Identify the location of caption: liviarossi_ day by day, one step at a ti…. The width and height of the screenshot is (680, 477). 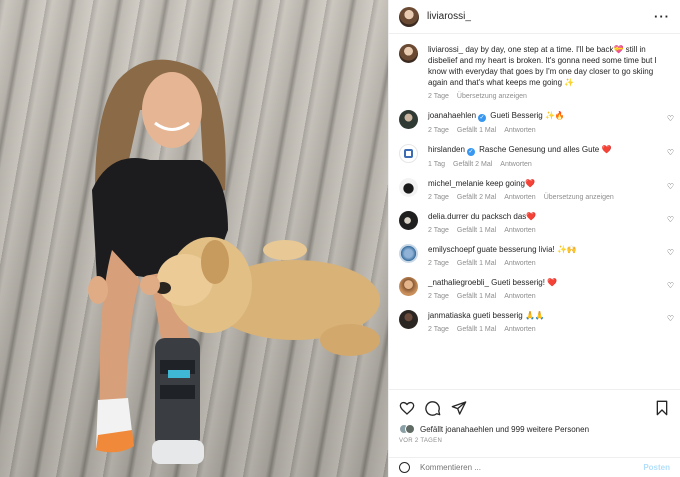
(536, 72).